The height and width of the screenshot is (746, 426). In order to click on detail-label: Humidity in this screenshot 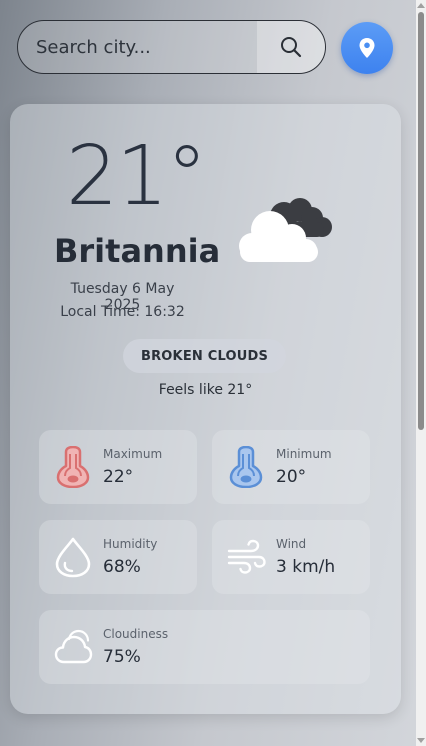, I will do `click(130, 544)`.